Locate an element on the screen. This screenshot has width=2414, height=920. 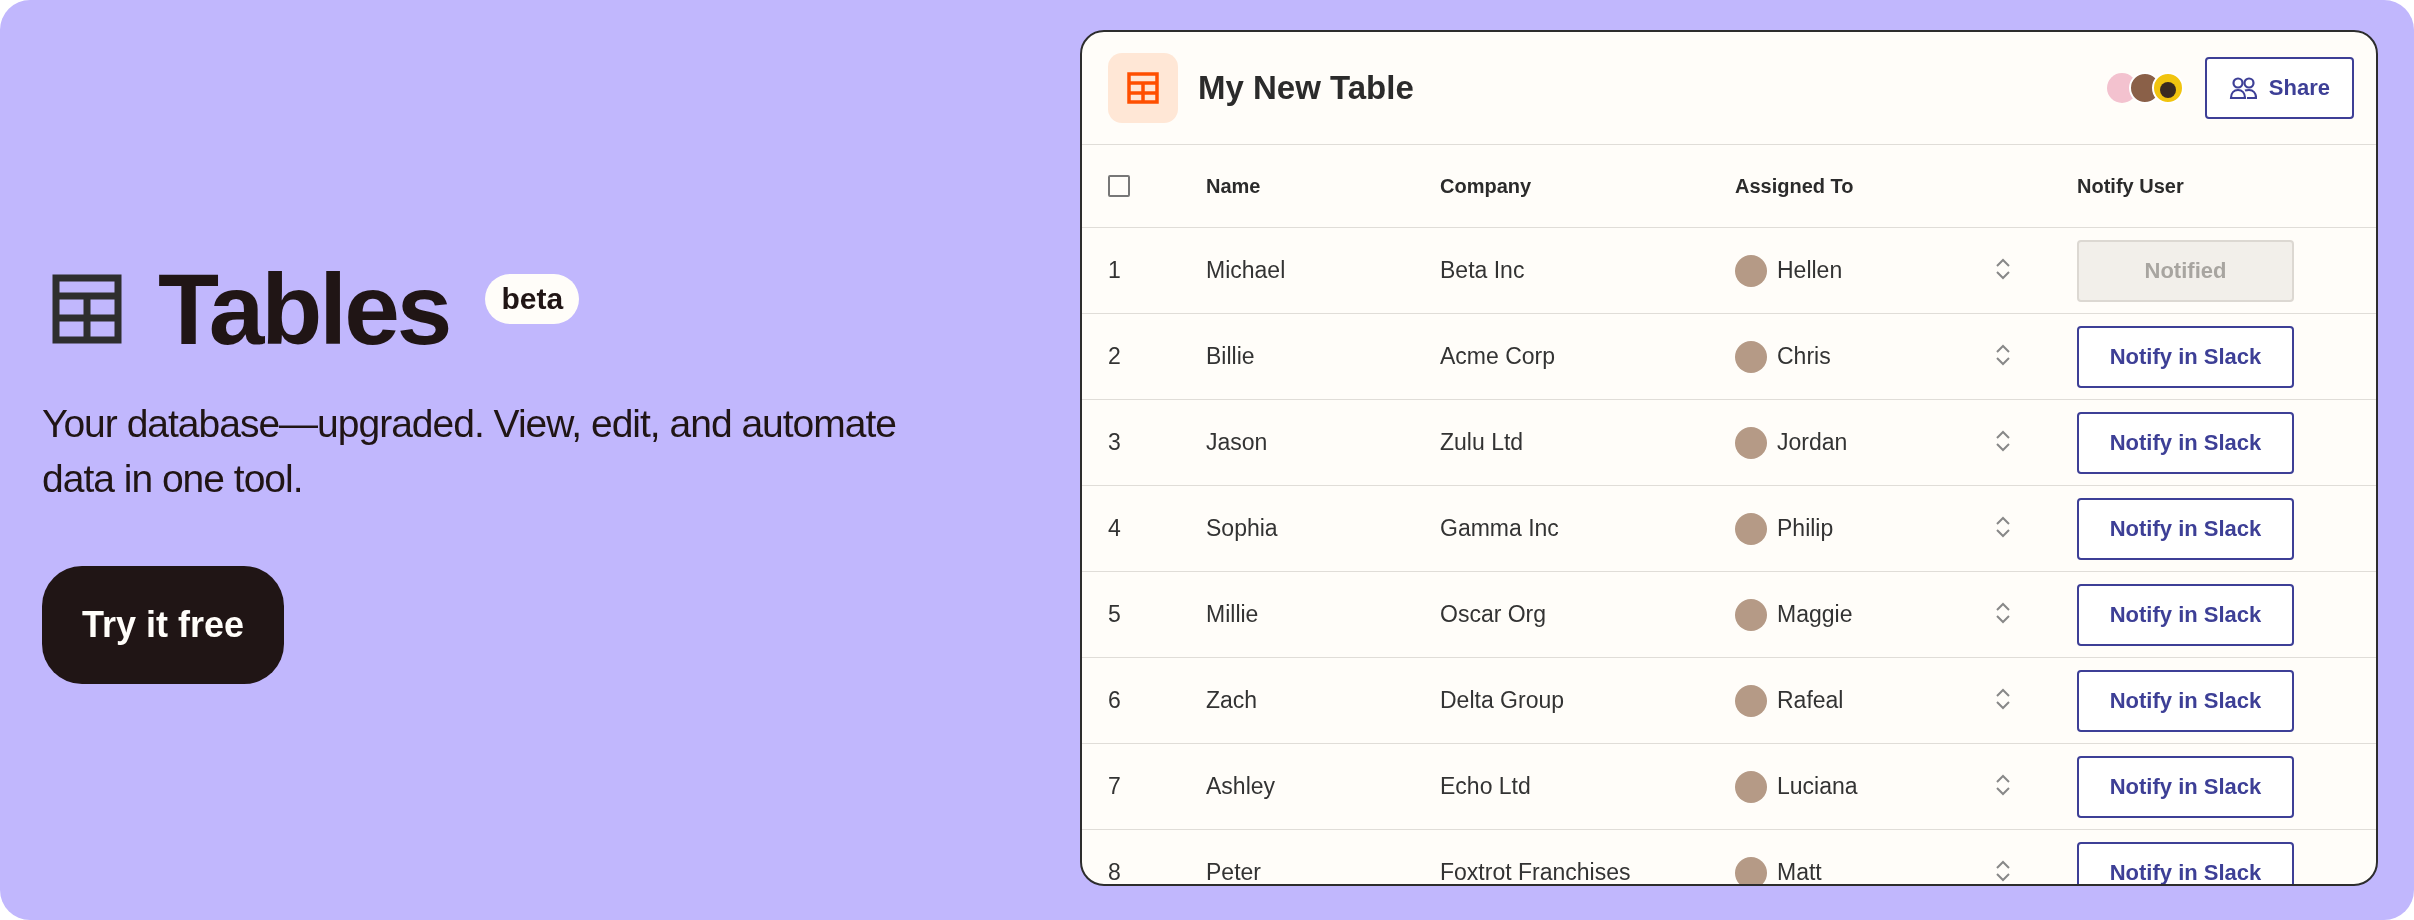
column-header: Assigned To is located at coordinates (1794, 186).